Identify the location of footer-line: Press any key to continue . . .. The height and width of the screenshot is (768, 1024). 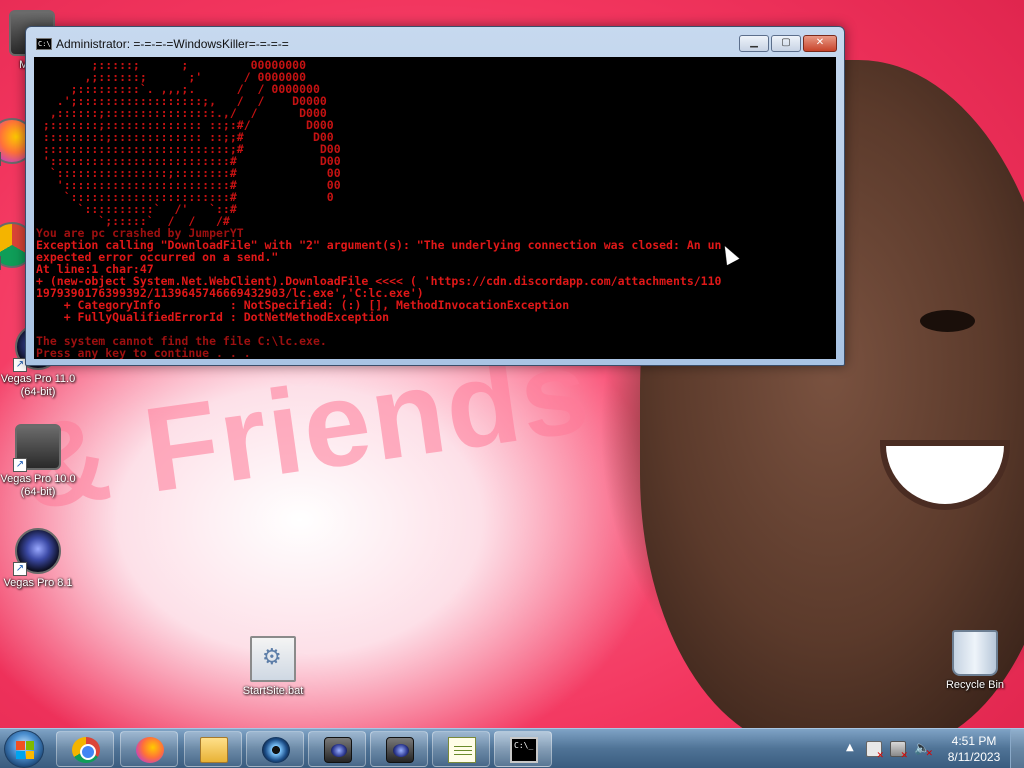
(147, 352).